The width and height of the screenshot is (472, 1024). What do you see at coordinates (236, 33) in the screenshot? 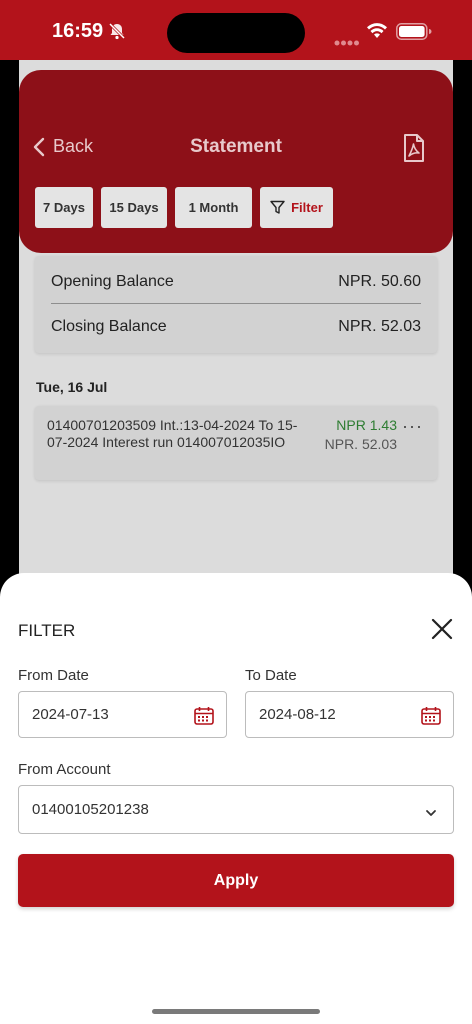
I see `dynamic-island` at bounding box center [236, 33].